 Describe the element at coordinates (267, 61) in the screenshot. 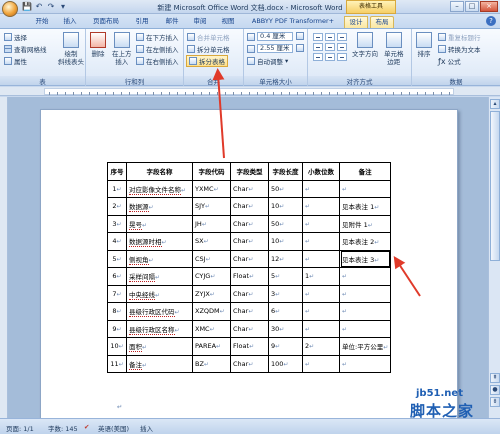

I see `autofit-button: 自动调整 ▾` at that location.